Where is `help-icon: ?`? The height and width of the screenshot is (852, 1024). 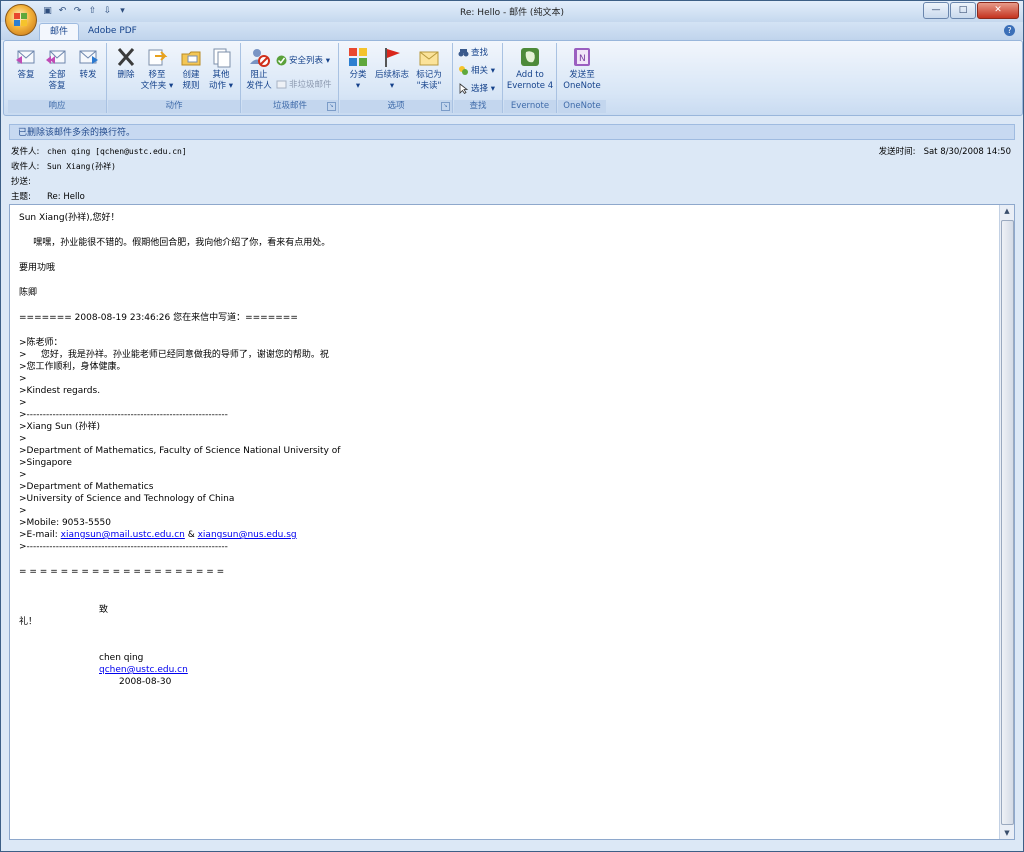 help-icon: ? is located at coordinates (1009, 30).